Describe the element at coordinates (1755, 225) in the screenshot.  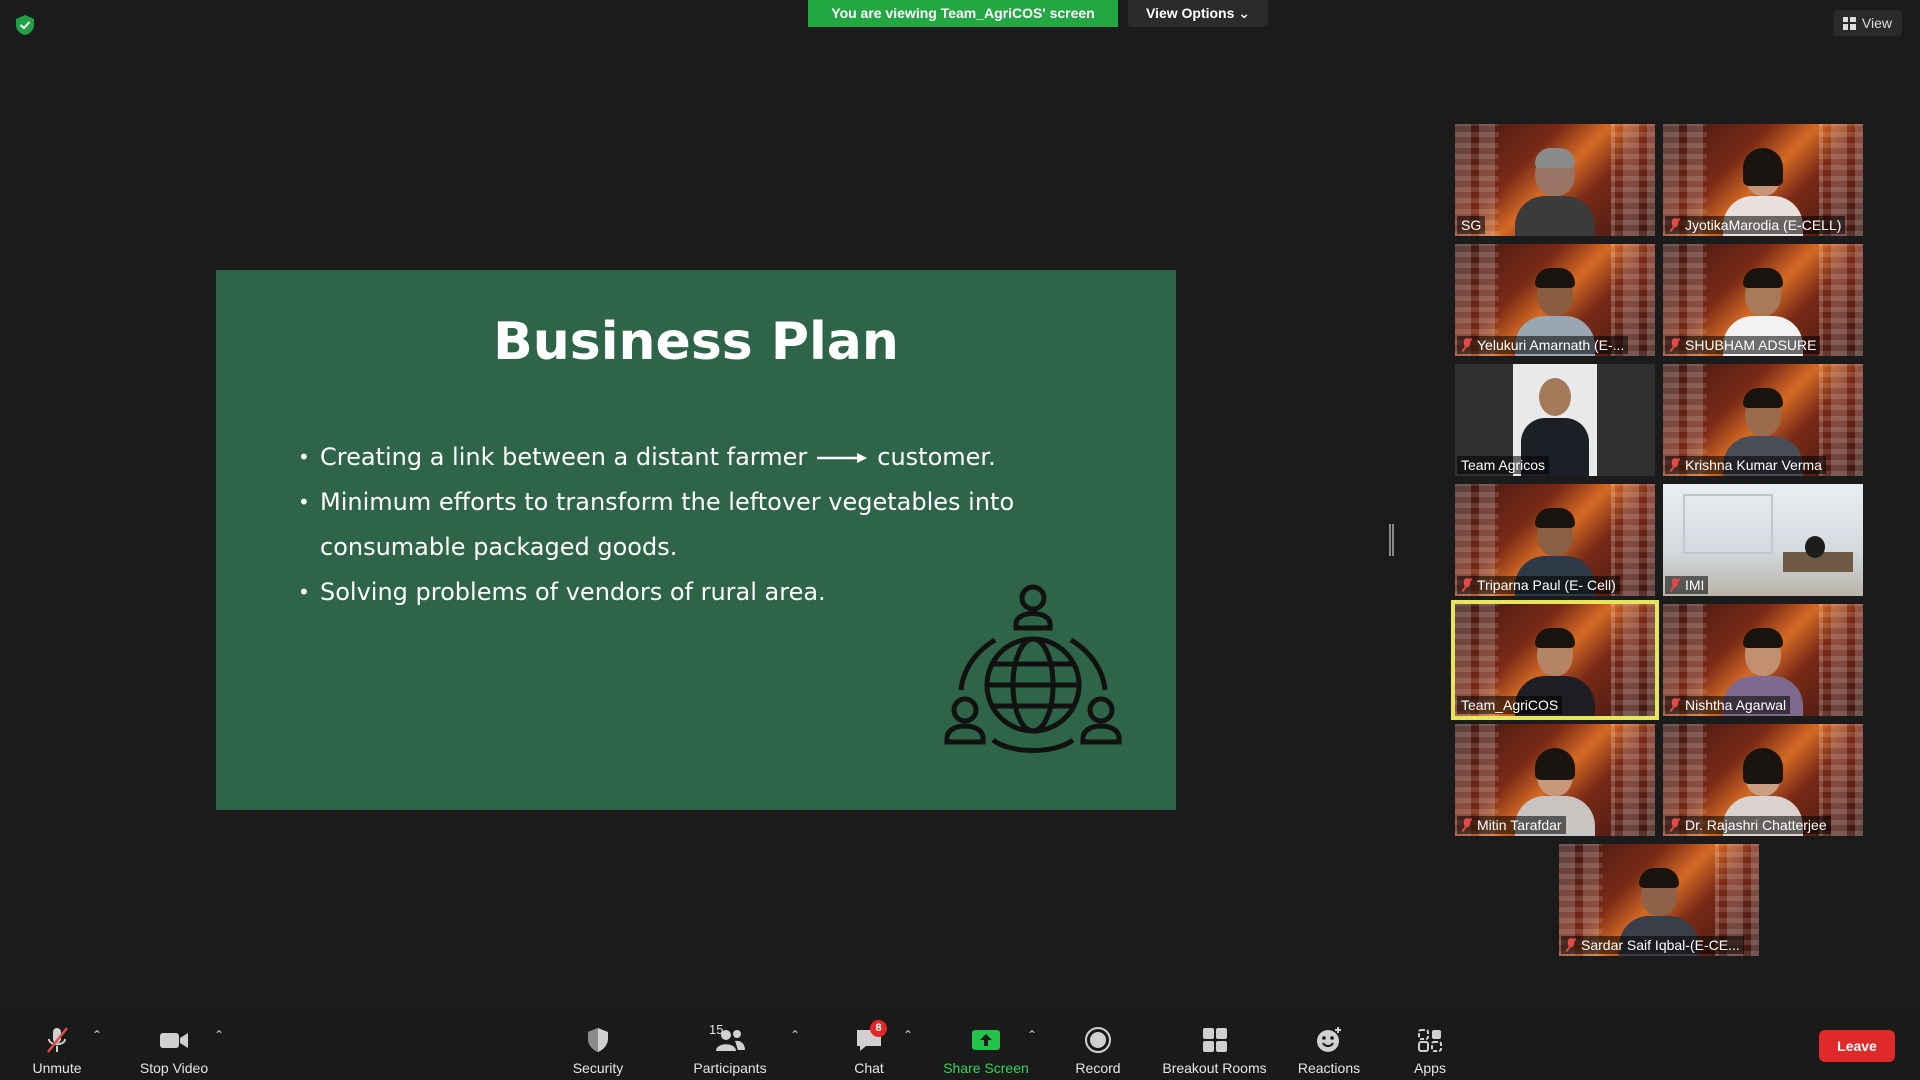
I see `participant-name: JyotikaMarodia (E-CELL)` at that location.